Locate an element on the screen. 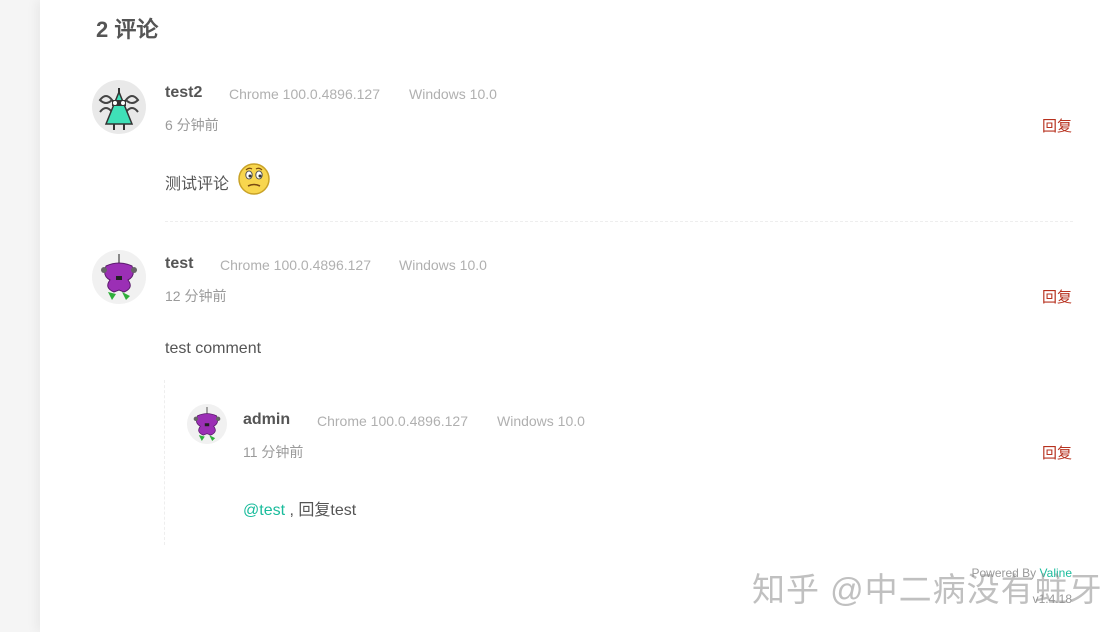 The image size is (1115, 632). comment-nick: test is located at coordinates (179, 264).